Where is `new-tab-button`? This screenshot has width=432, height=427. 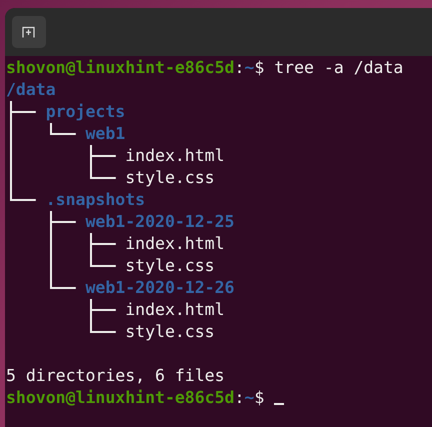 new-tab-button is located at coordinates (29, 32).